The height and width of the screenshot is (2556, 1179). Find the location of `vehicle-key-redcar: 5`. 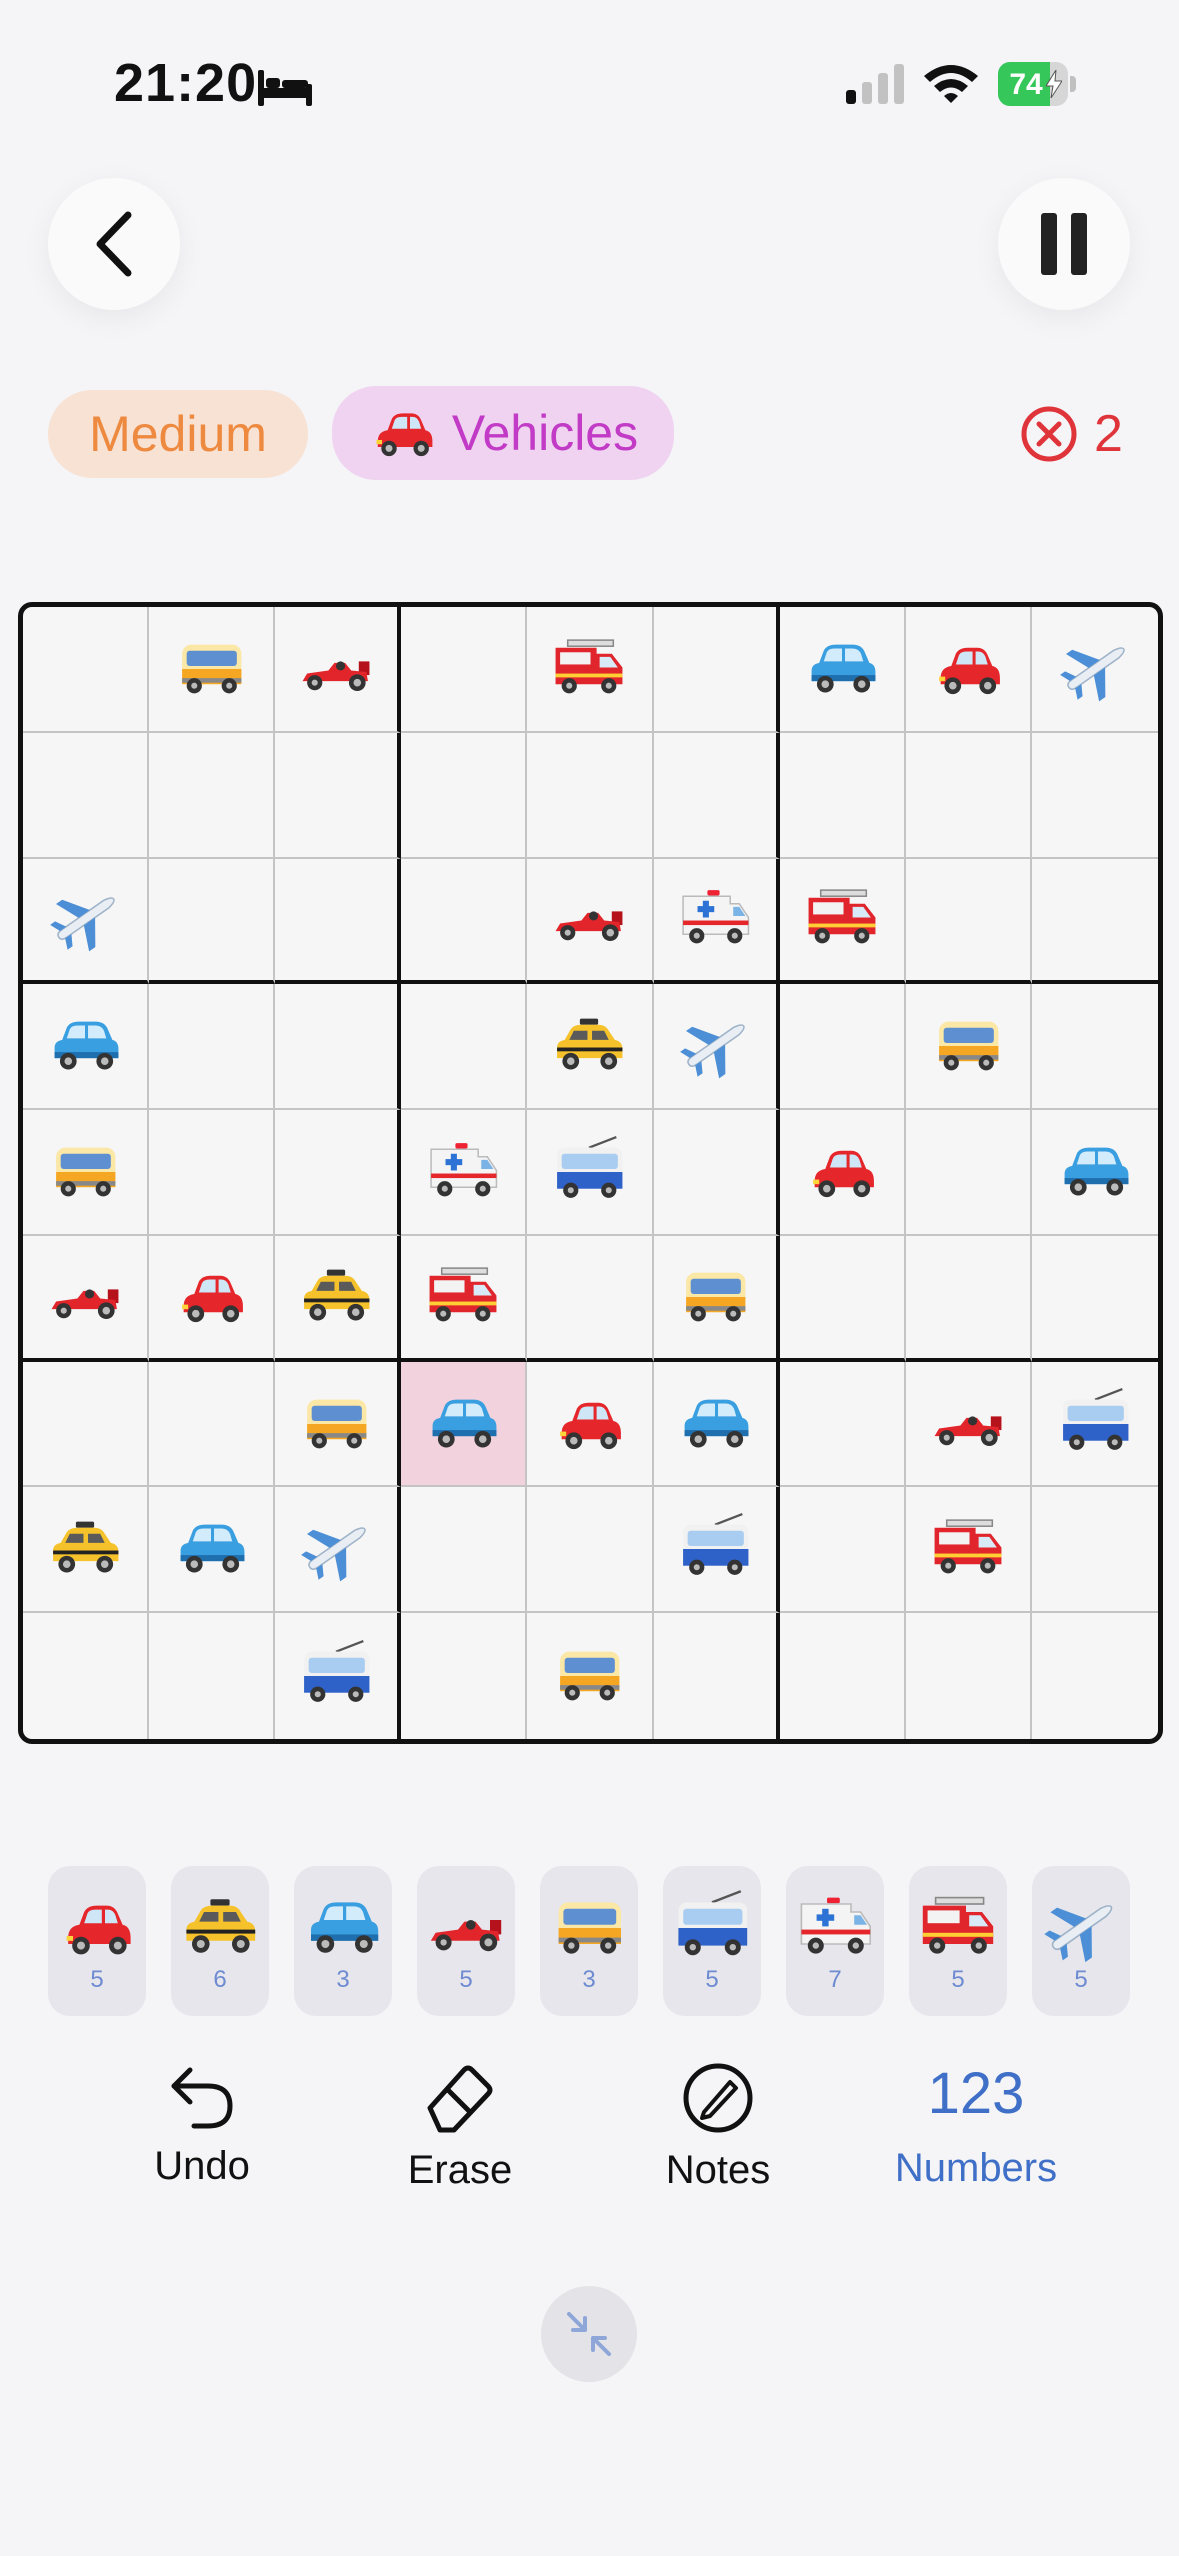

vehicle-key-redcar: 5 is located at coordinates (97, 1941).